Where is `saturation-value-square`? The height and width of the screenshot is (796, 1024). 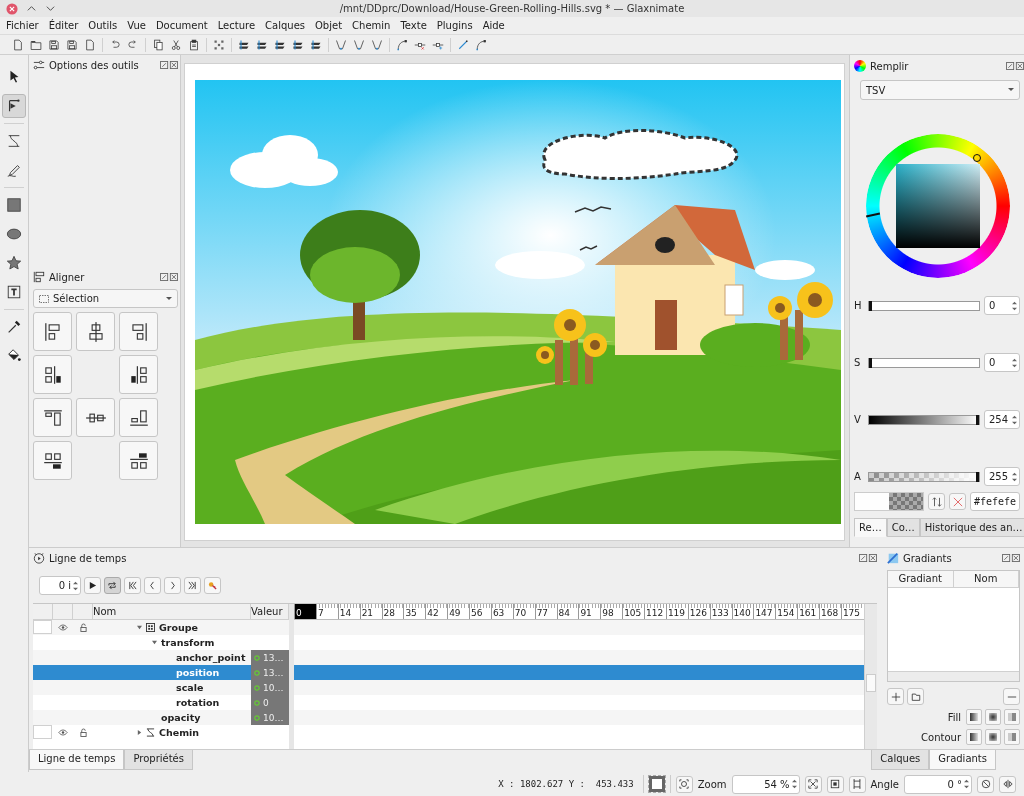 saturation-value-square is located at coordinates (938, 206).